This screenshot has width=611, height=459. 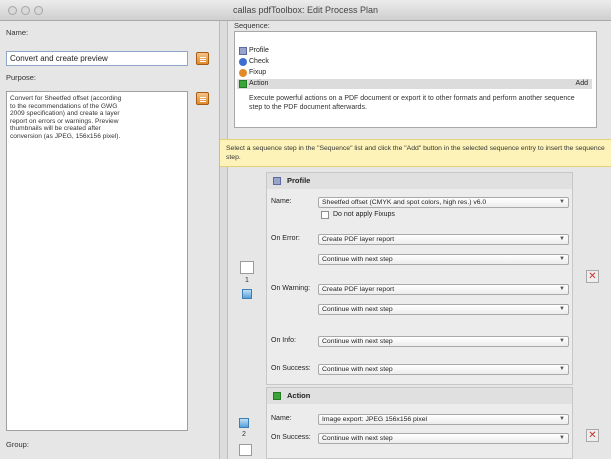 What do you see at coordinates (419, 181) in the screenshot?
I see `profile-panel-header: Profile` at bounding box center [419, 181].